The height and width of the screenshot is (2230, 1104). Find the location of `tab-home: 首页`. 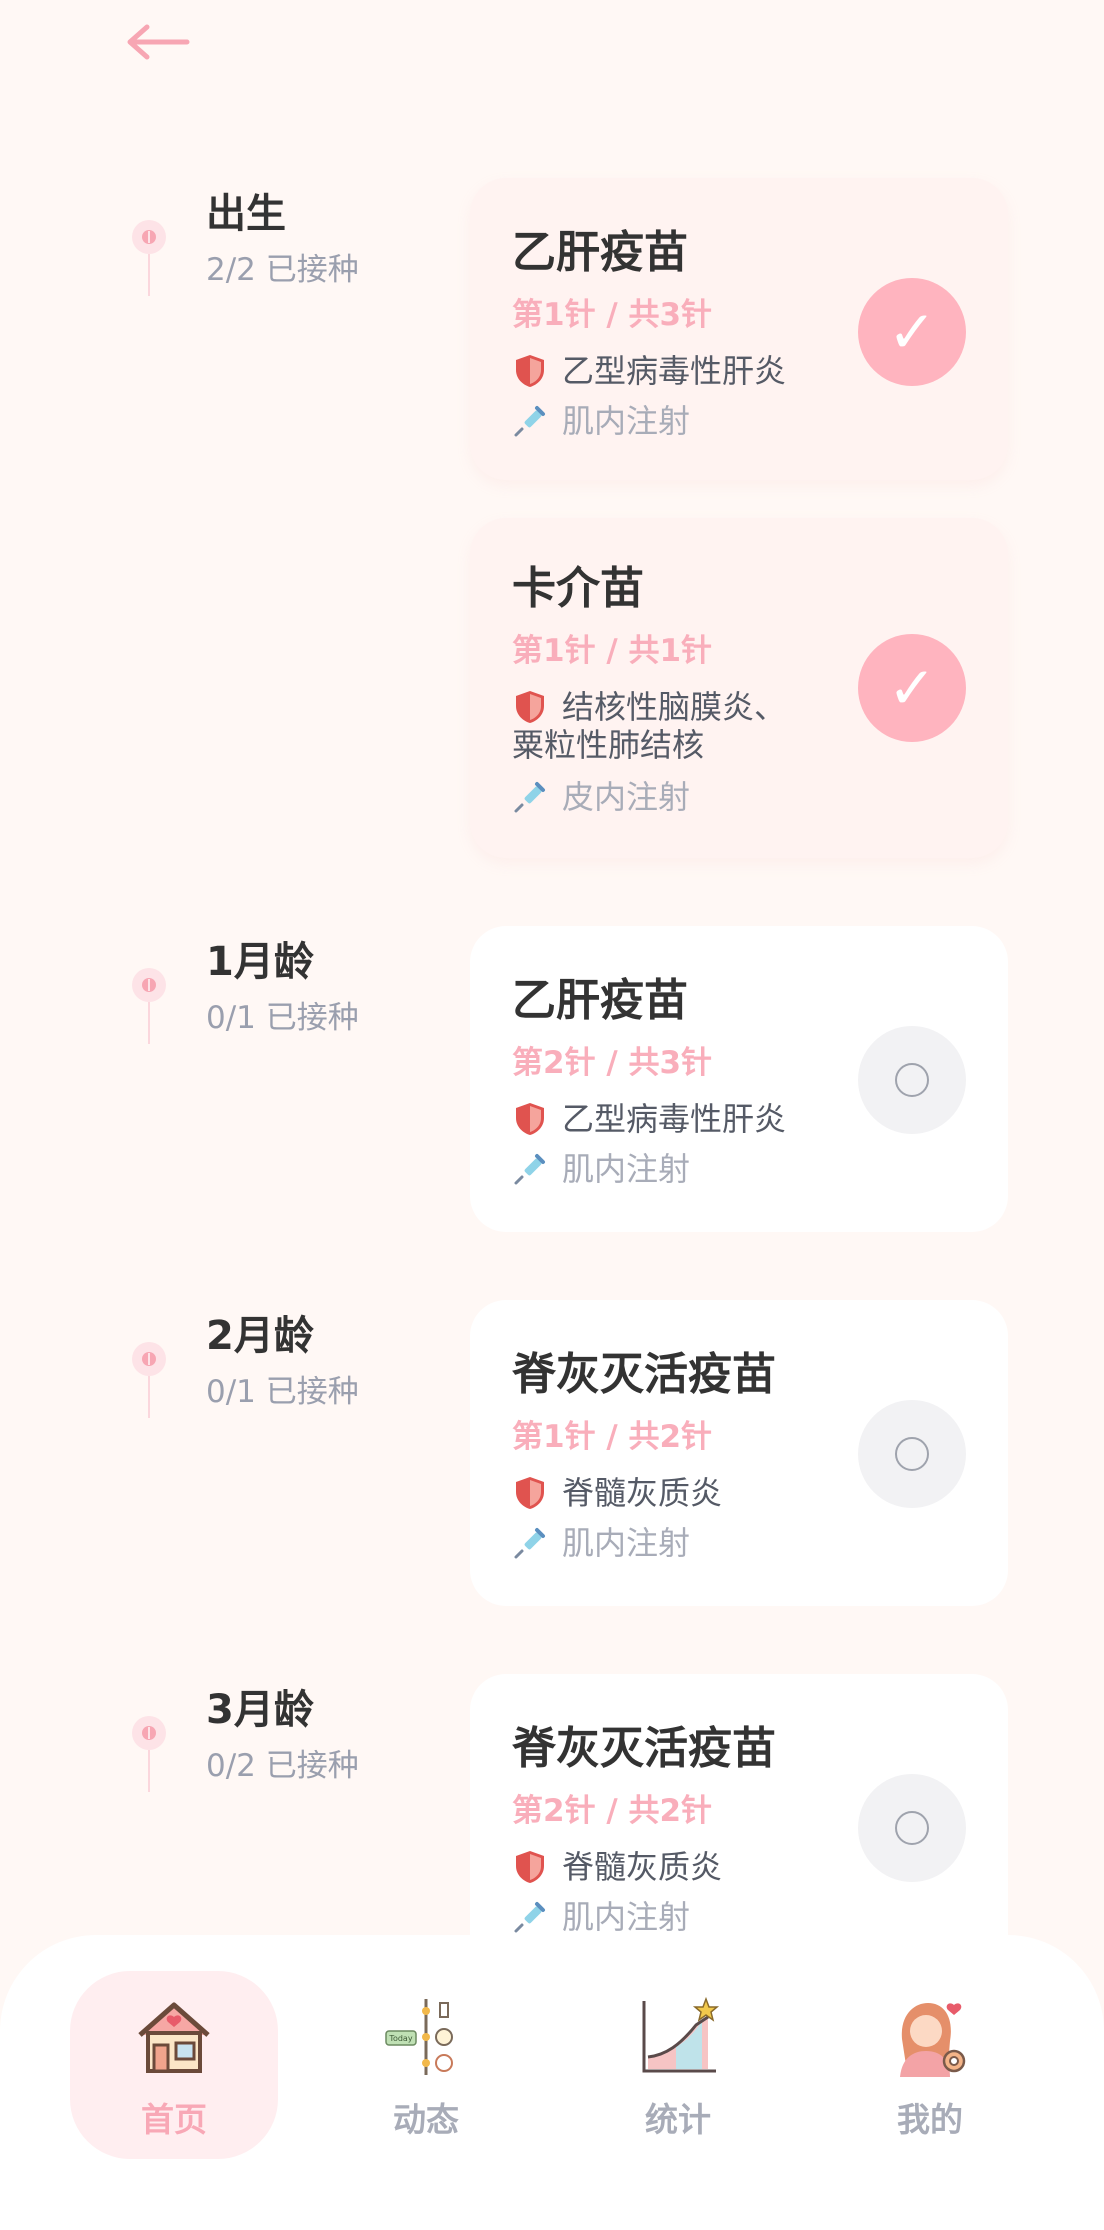

tab-home: 首页 is located at coordinates (174, 2065).